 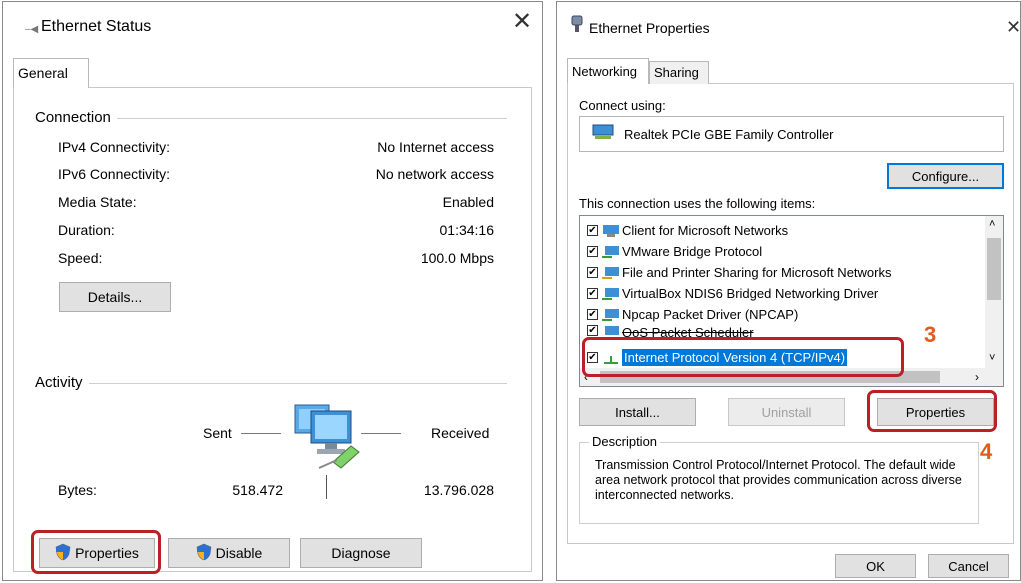 What do you see at coordinates (781, 331) in the screenshot?
I see `list-item: ✔ QoS Packet Scheduler` at bounding box center [781, 331].